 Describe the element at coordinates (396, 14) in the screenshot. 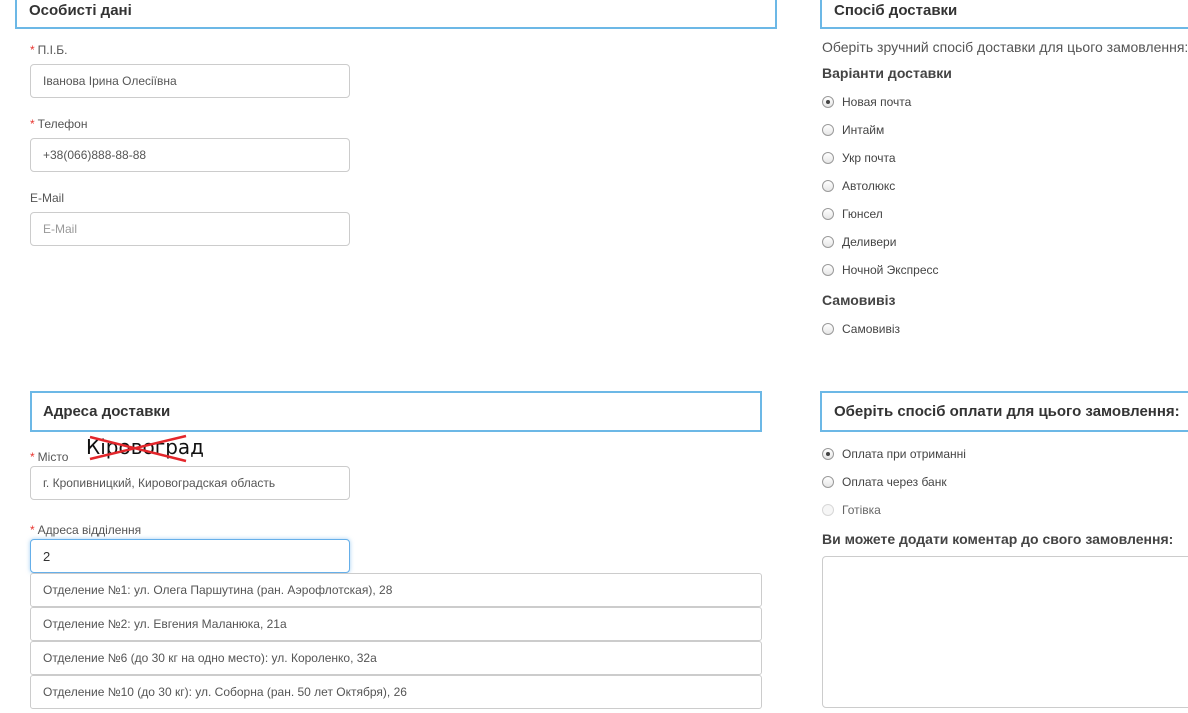

I see `personal-data-header: Особисті дані` at that location.